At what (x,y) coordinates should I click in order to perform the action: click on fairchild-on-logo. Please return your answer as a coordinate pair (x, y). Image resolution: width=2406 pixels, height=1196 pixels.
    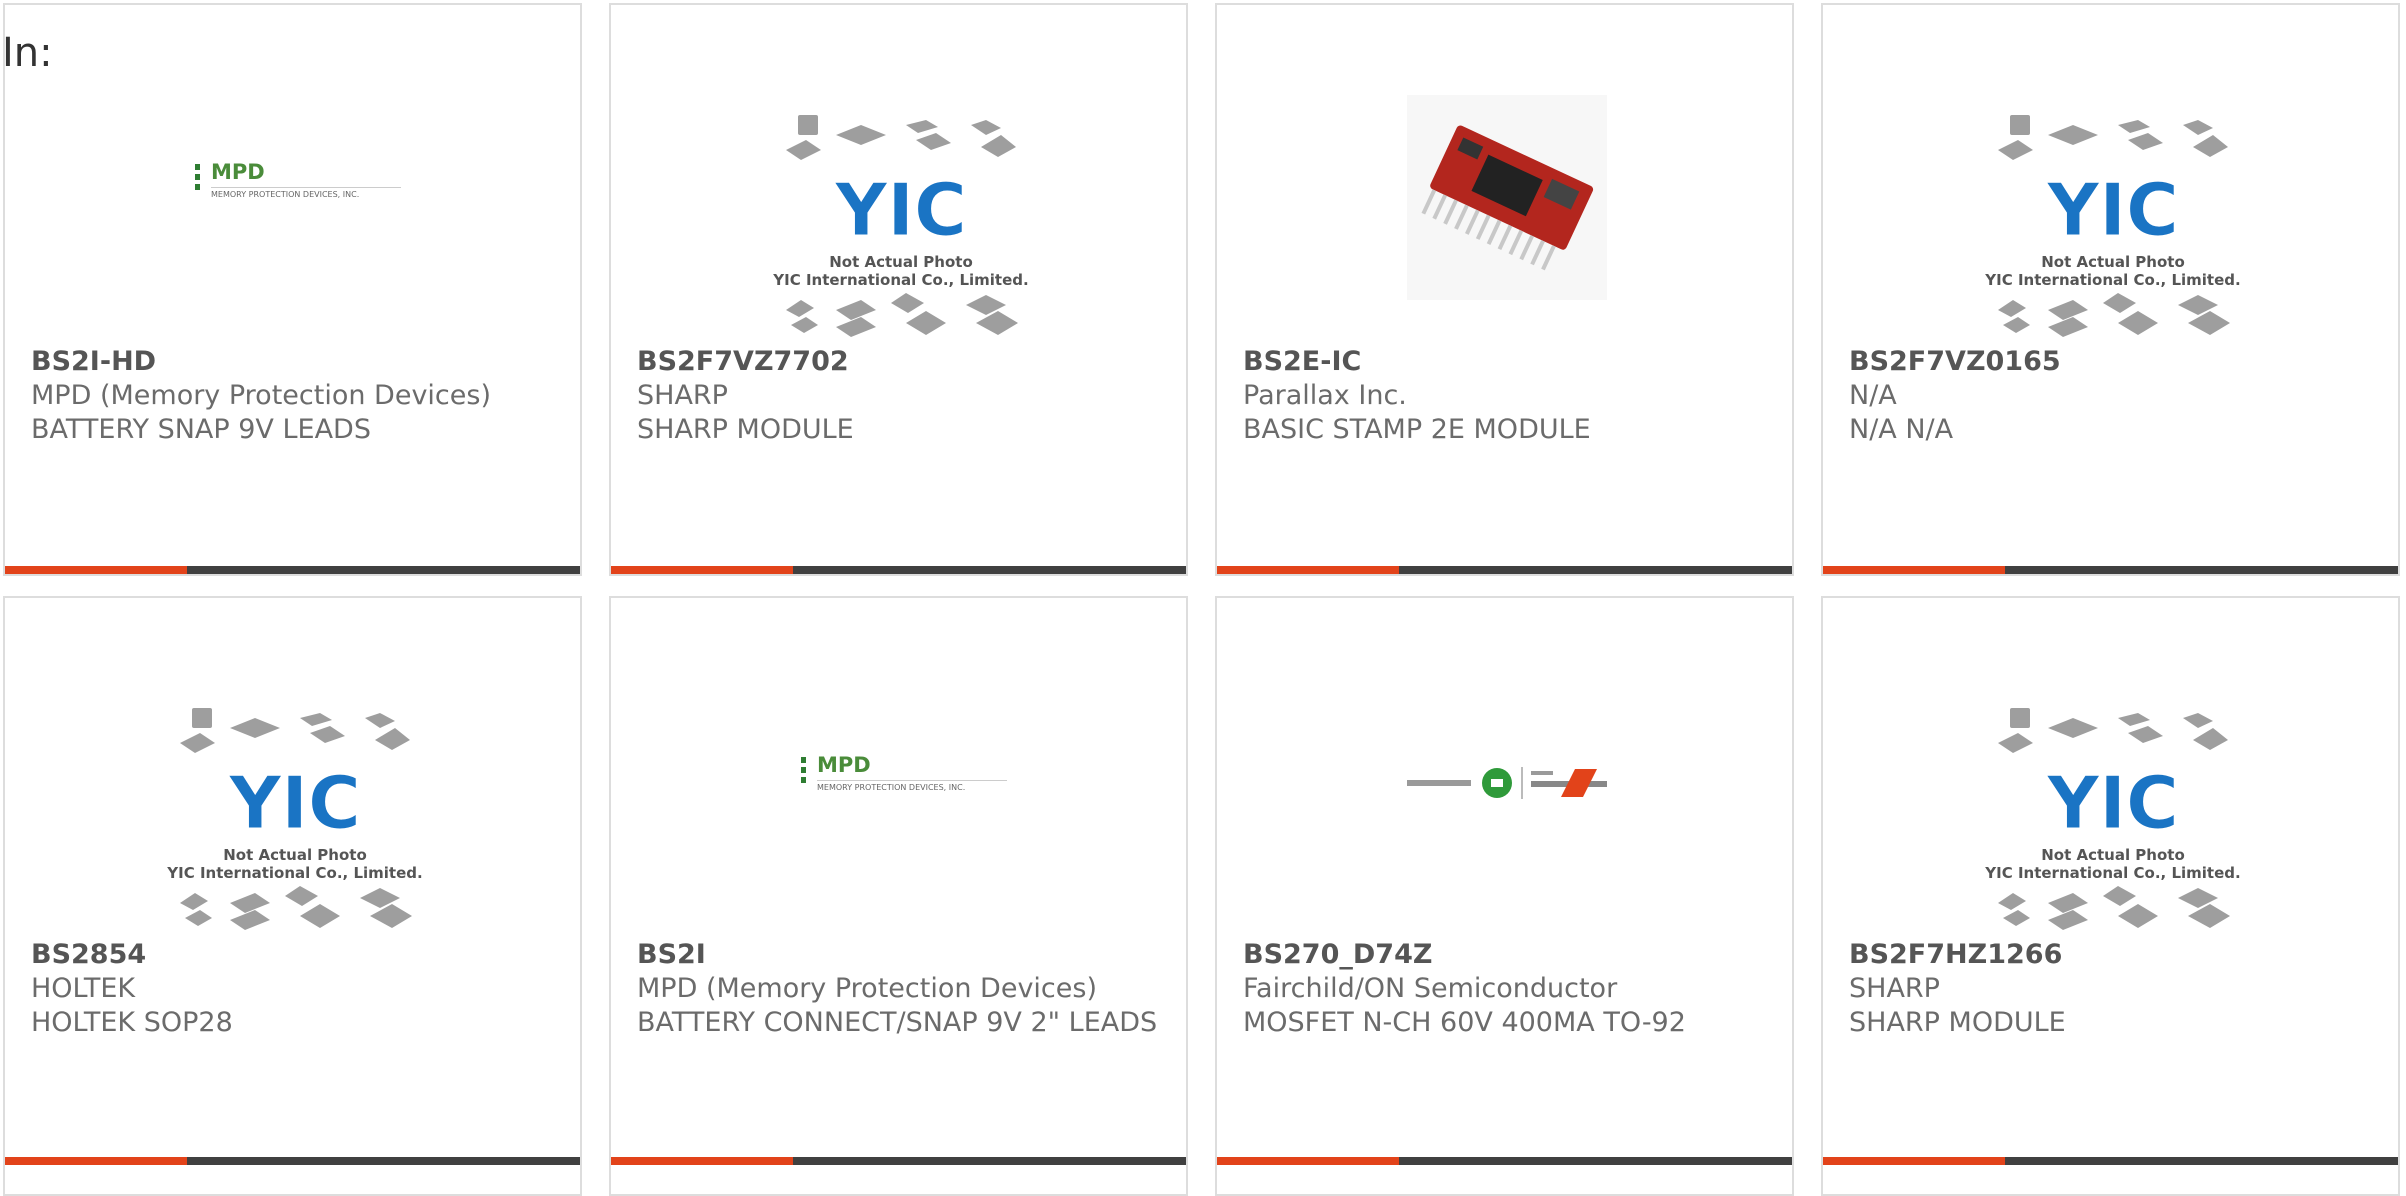
    Looking at the image, I should click on (1507, 783).